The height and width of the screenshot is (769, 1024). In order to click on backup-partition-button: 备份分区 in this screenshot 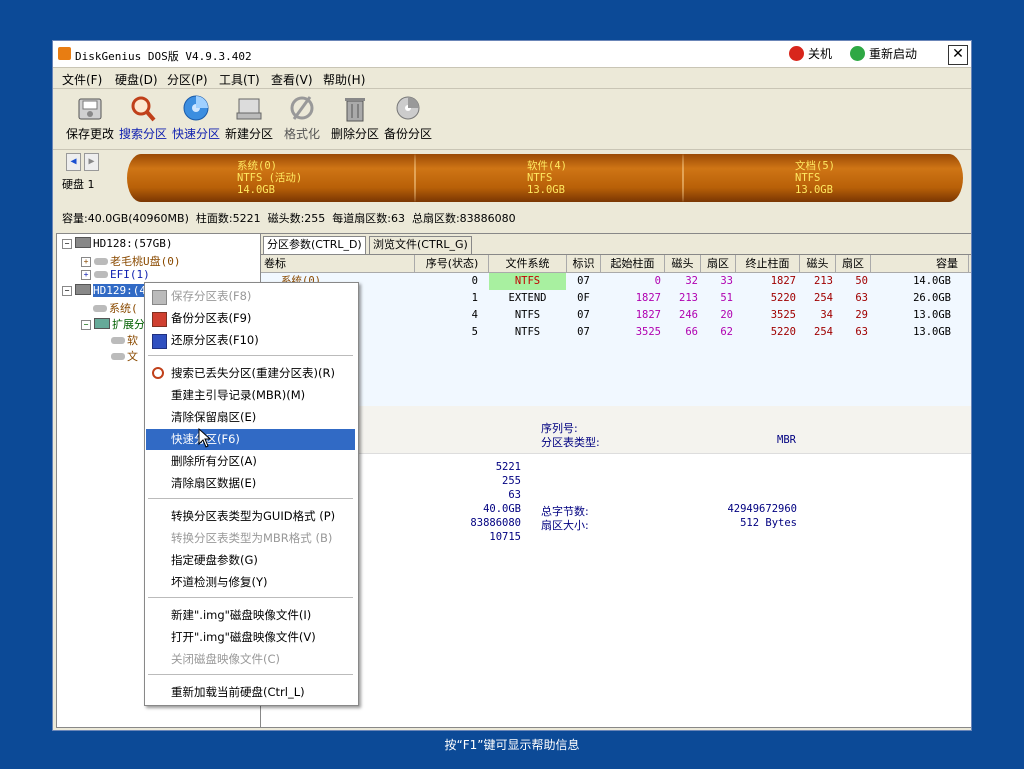, I will do `click(408, 117)`.